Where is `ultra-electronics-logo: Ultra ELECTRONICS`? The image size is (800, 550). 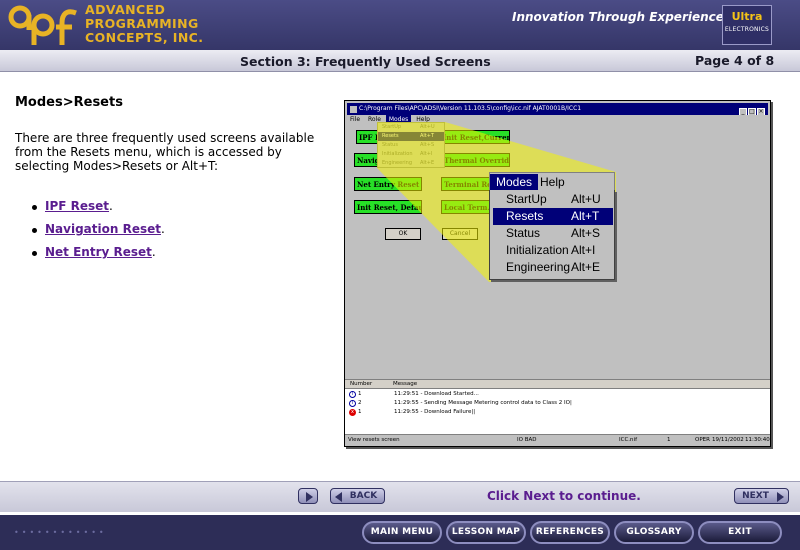 ultra-electronics-logo: Ultra ELECTRONICS is located at coordinates (747, 25).